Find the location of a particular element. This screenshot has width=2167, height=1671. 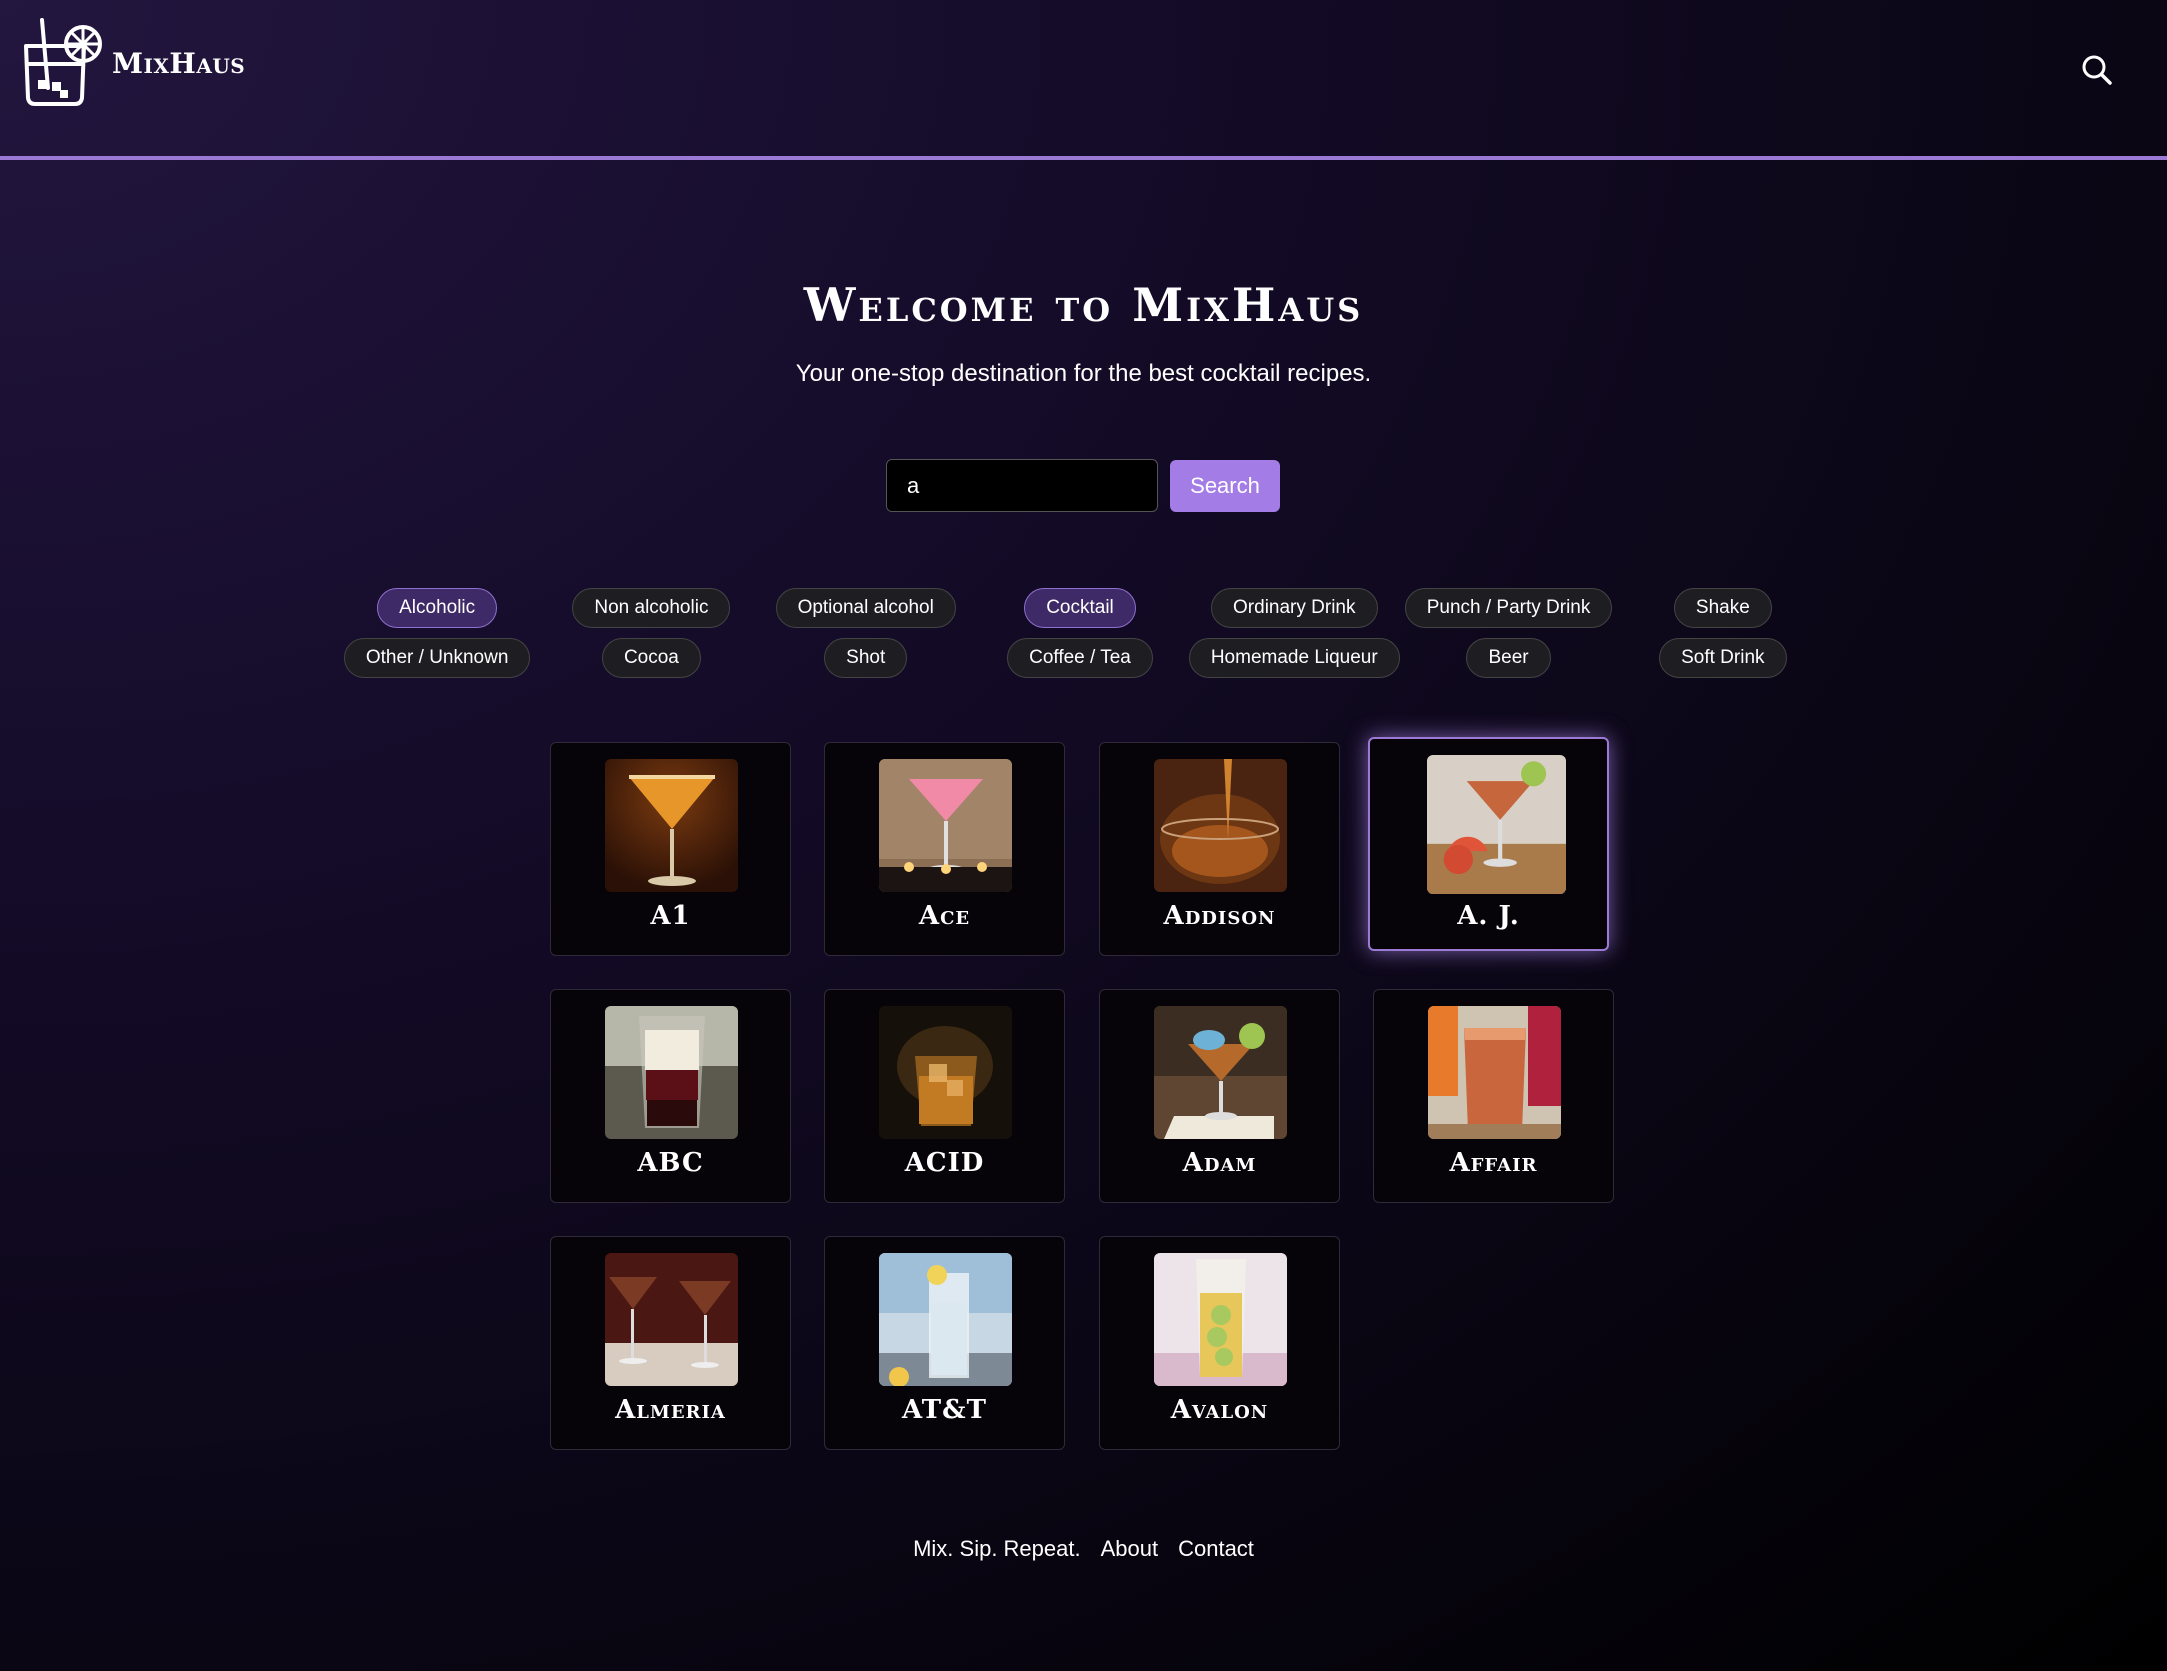

drink-name: AT&T is located at coordinates (944, 1410).